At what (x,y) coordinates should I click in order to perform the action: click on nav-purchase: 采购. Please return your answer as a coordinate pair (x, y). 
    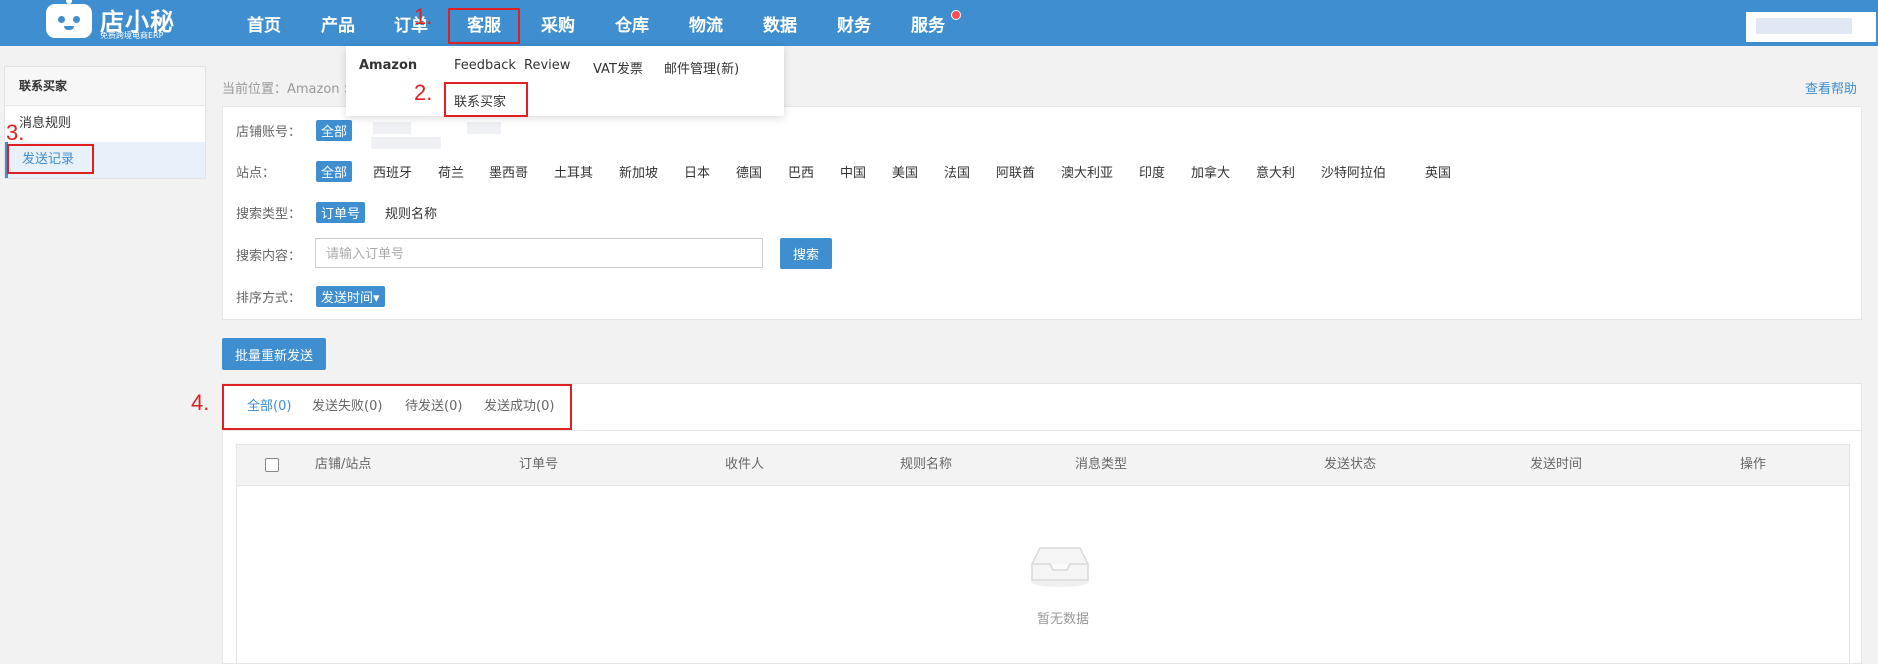
    Looking at the image, I should click on (558, 23).